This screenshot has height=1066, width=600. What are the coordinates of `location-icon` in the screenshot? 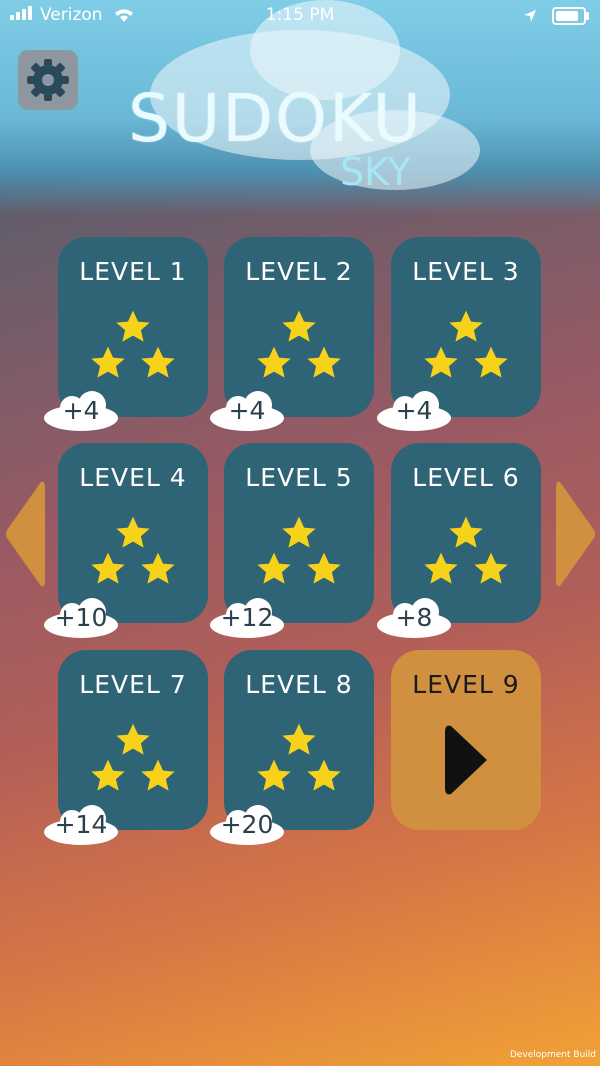 It's located at (529, 16).